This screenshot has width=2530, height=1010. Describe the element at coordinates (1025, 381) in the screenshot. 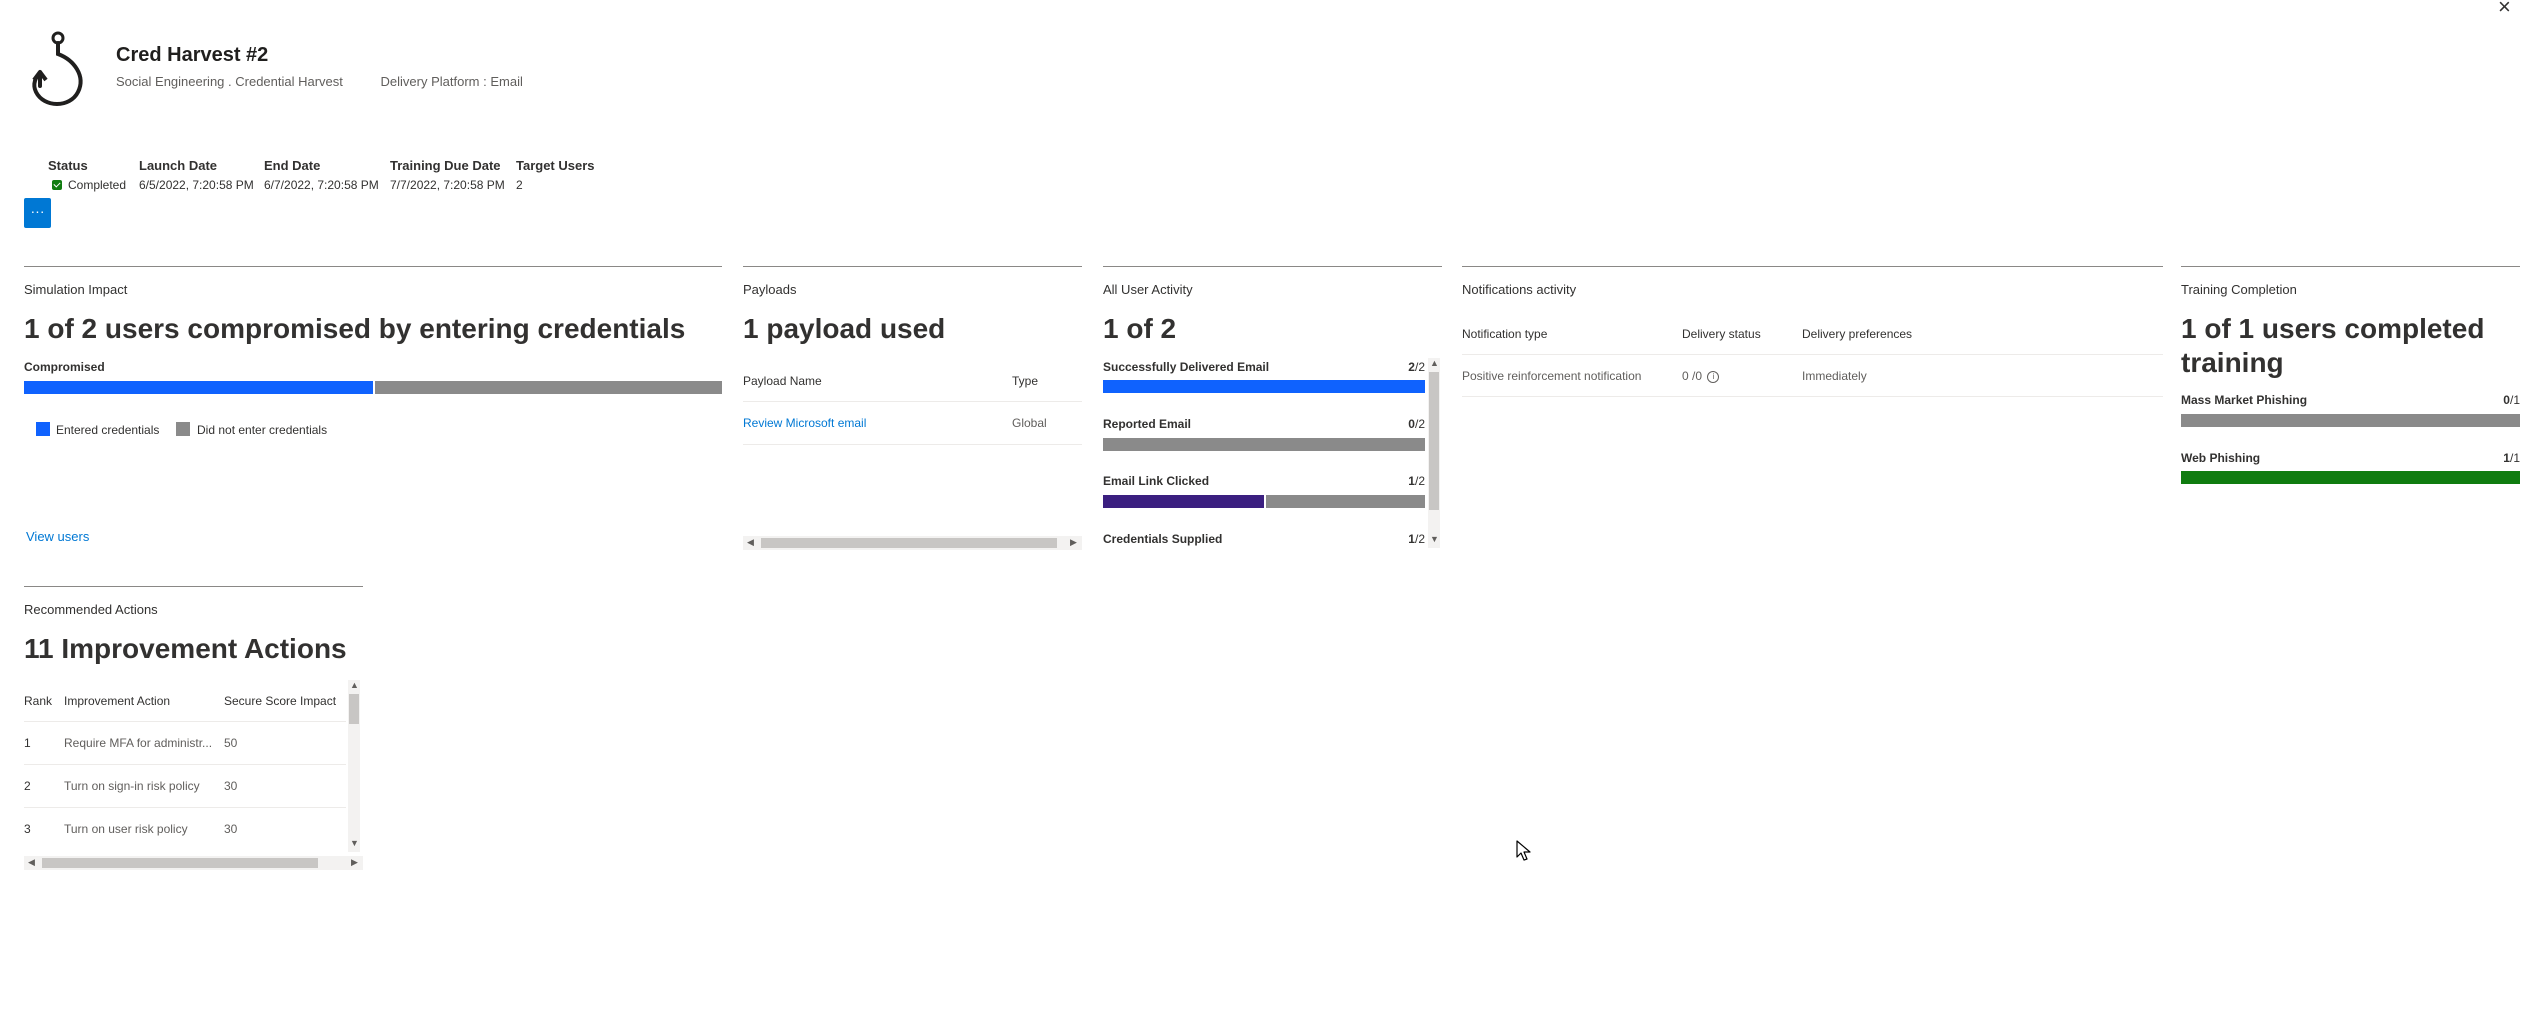

I see `payload-type-header: Type` at that location.